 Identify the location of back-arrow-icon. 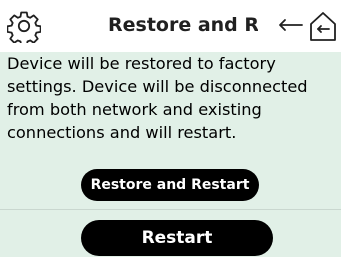
(291, 25).